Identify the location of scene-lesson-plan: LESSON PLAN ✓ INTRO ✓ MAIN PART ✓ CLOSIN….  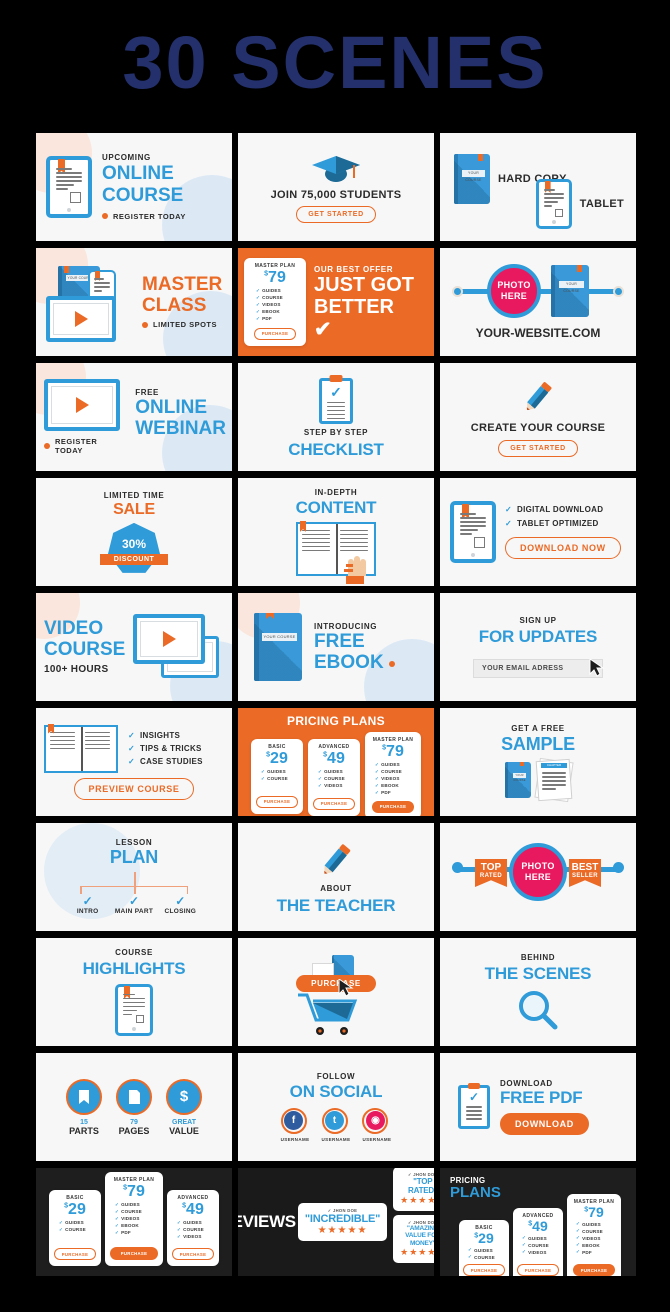
(134, 877).